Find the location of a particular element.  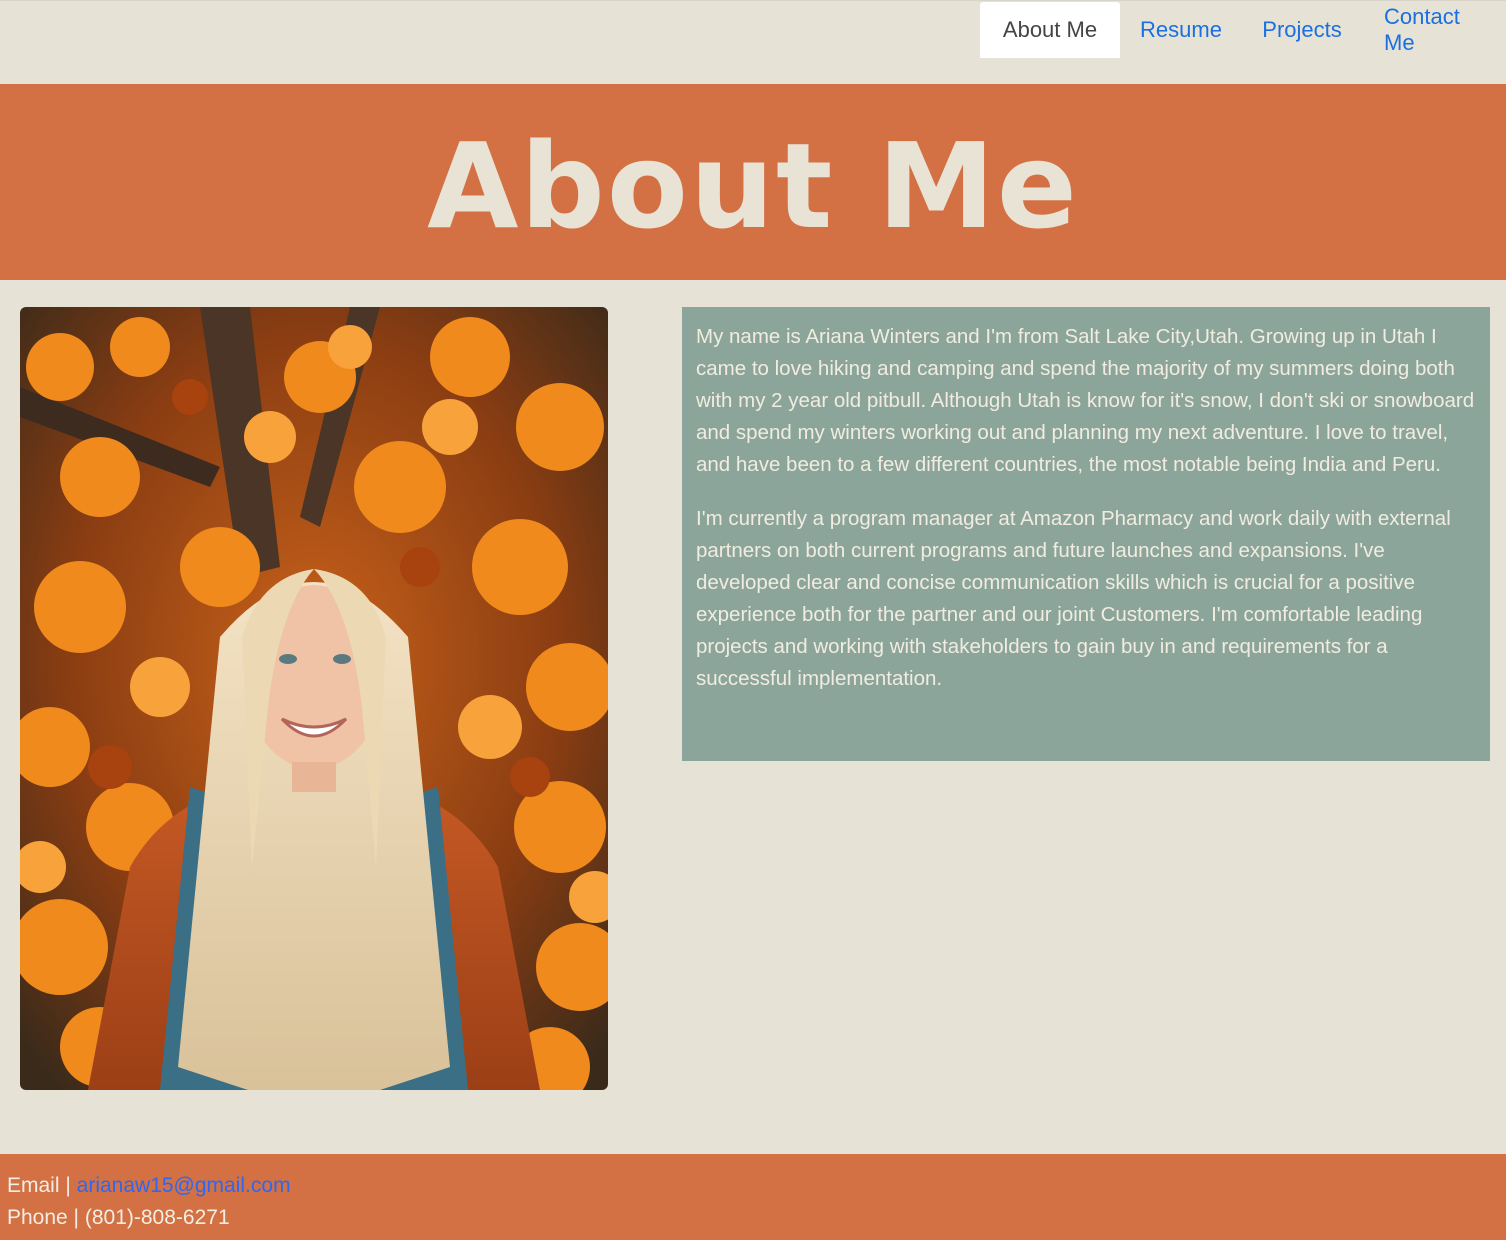

nav-tabs: About Me Resume Projects Contact Me is located at coordinates (1243, 30).